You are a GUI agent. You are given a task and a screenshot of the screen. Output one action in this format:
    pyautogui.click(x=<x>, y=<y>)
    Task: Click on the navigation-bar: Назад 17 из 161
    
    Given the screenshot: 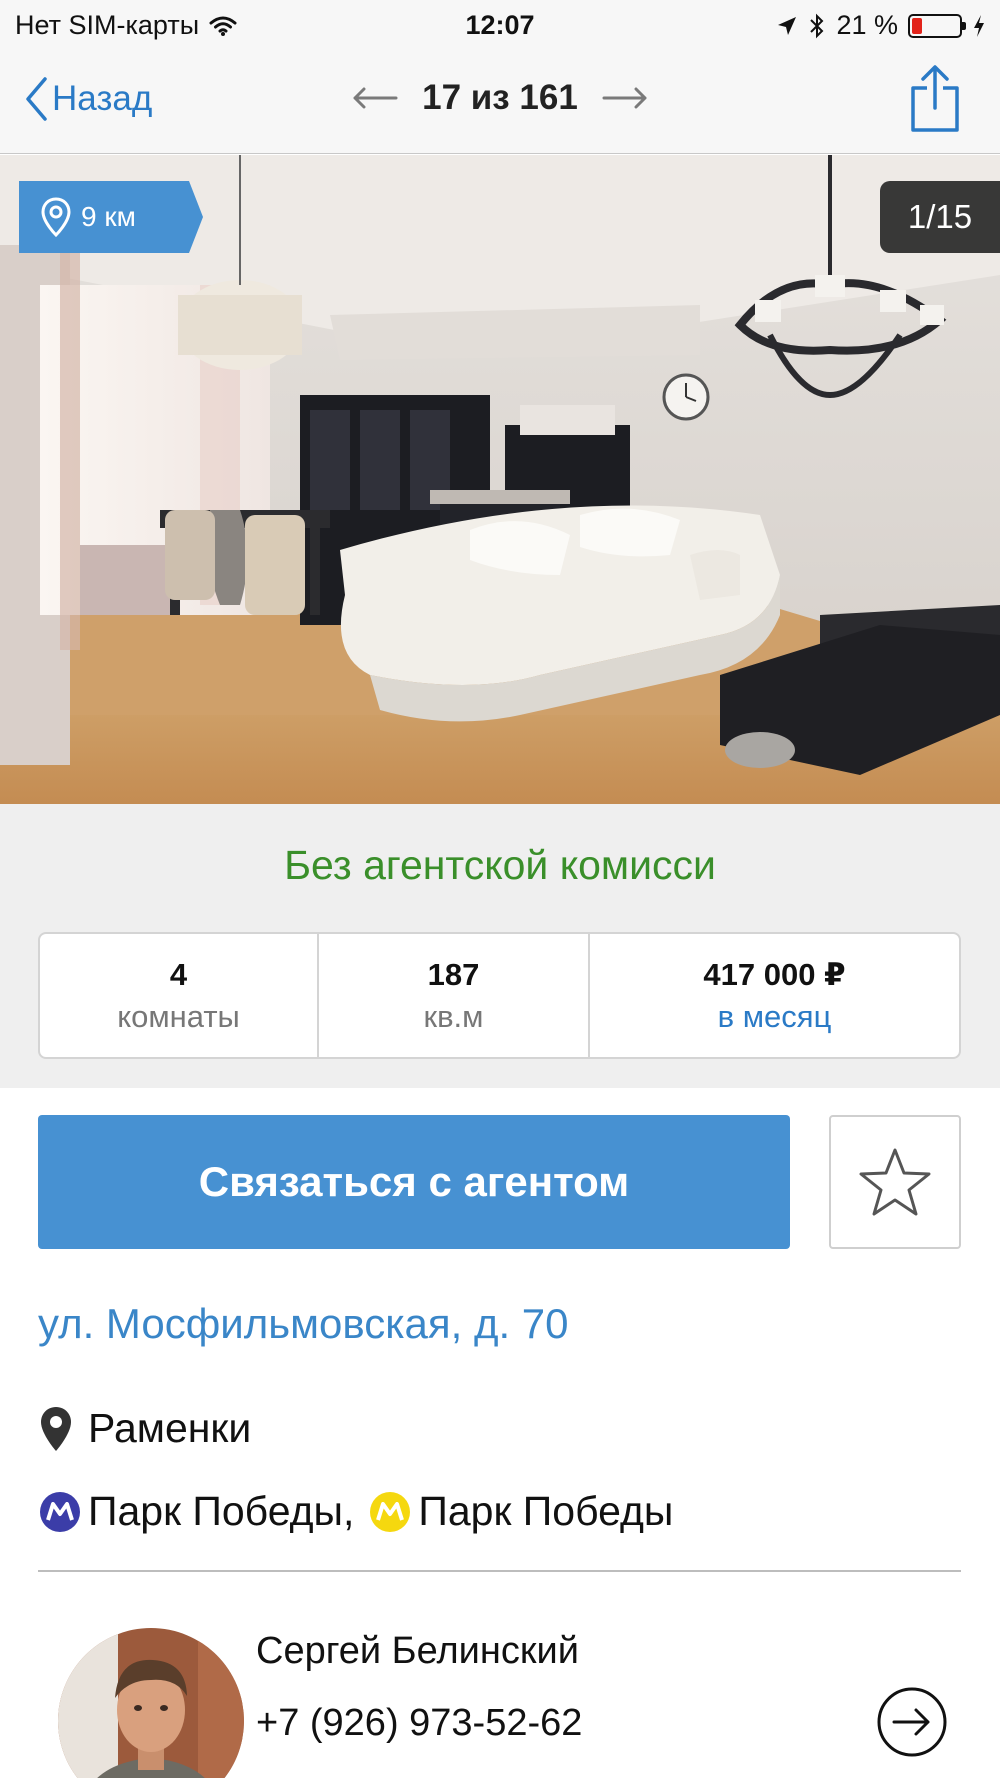 What is the action you would take?
    pyautogui.click(x=500, y=103)
    